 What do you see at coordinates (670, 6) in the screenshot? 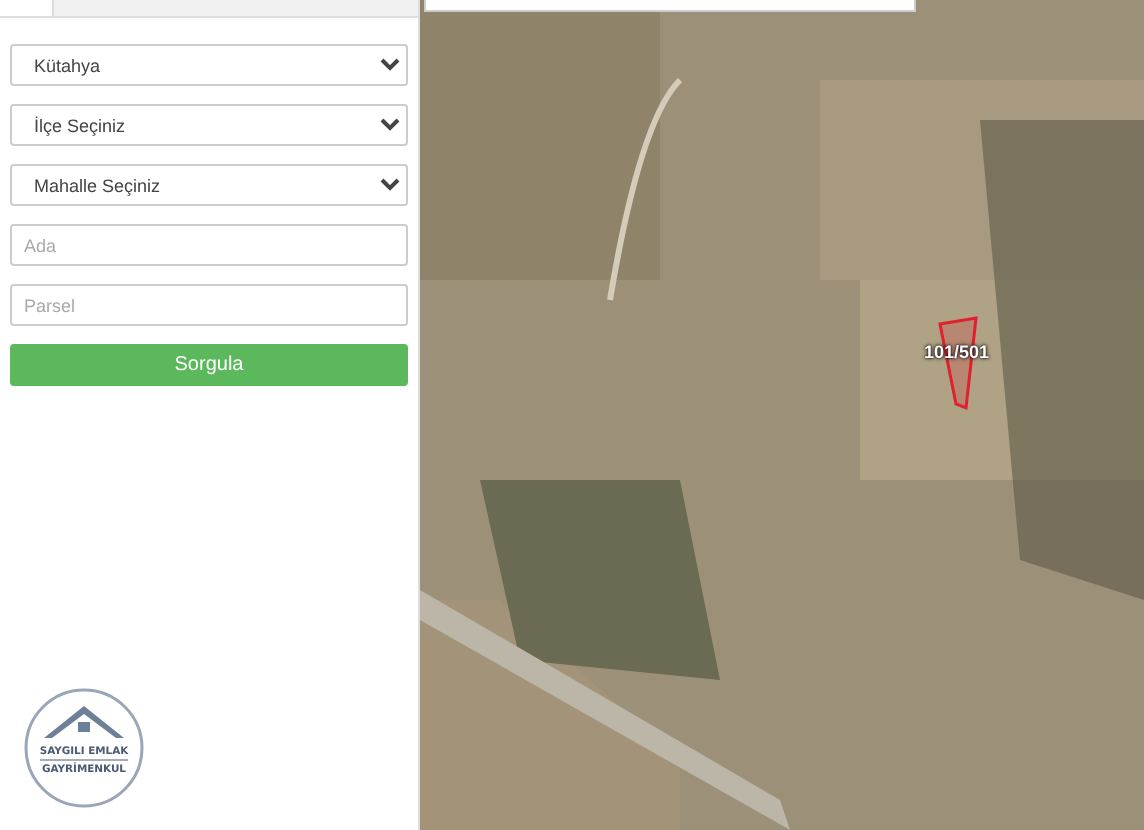
I see `map-search-bar` at bounding box center [670, 6].